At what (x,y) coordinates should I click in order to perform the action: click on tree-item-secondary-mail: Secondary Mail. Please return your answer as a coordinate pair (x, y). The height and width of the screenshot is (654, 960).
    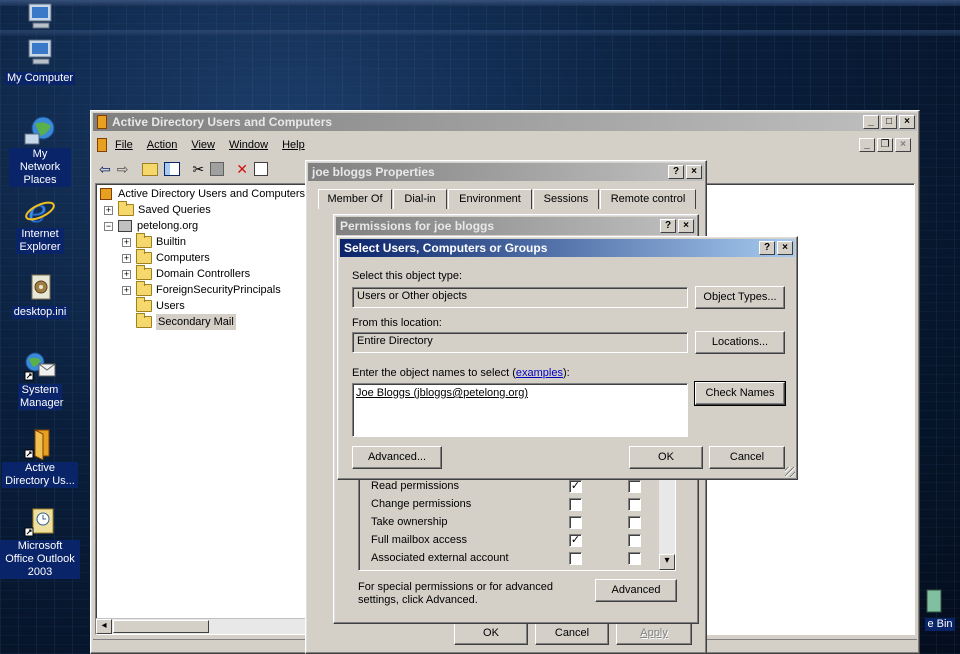
    Looking at the image, I should click on (186, 321).